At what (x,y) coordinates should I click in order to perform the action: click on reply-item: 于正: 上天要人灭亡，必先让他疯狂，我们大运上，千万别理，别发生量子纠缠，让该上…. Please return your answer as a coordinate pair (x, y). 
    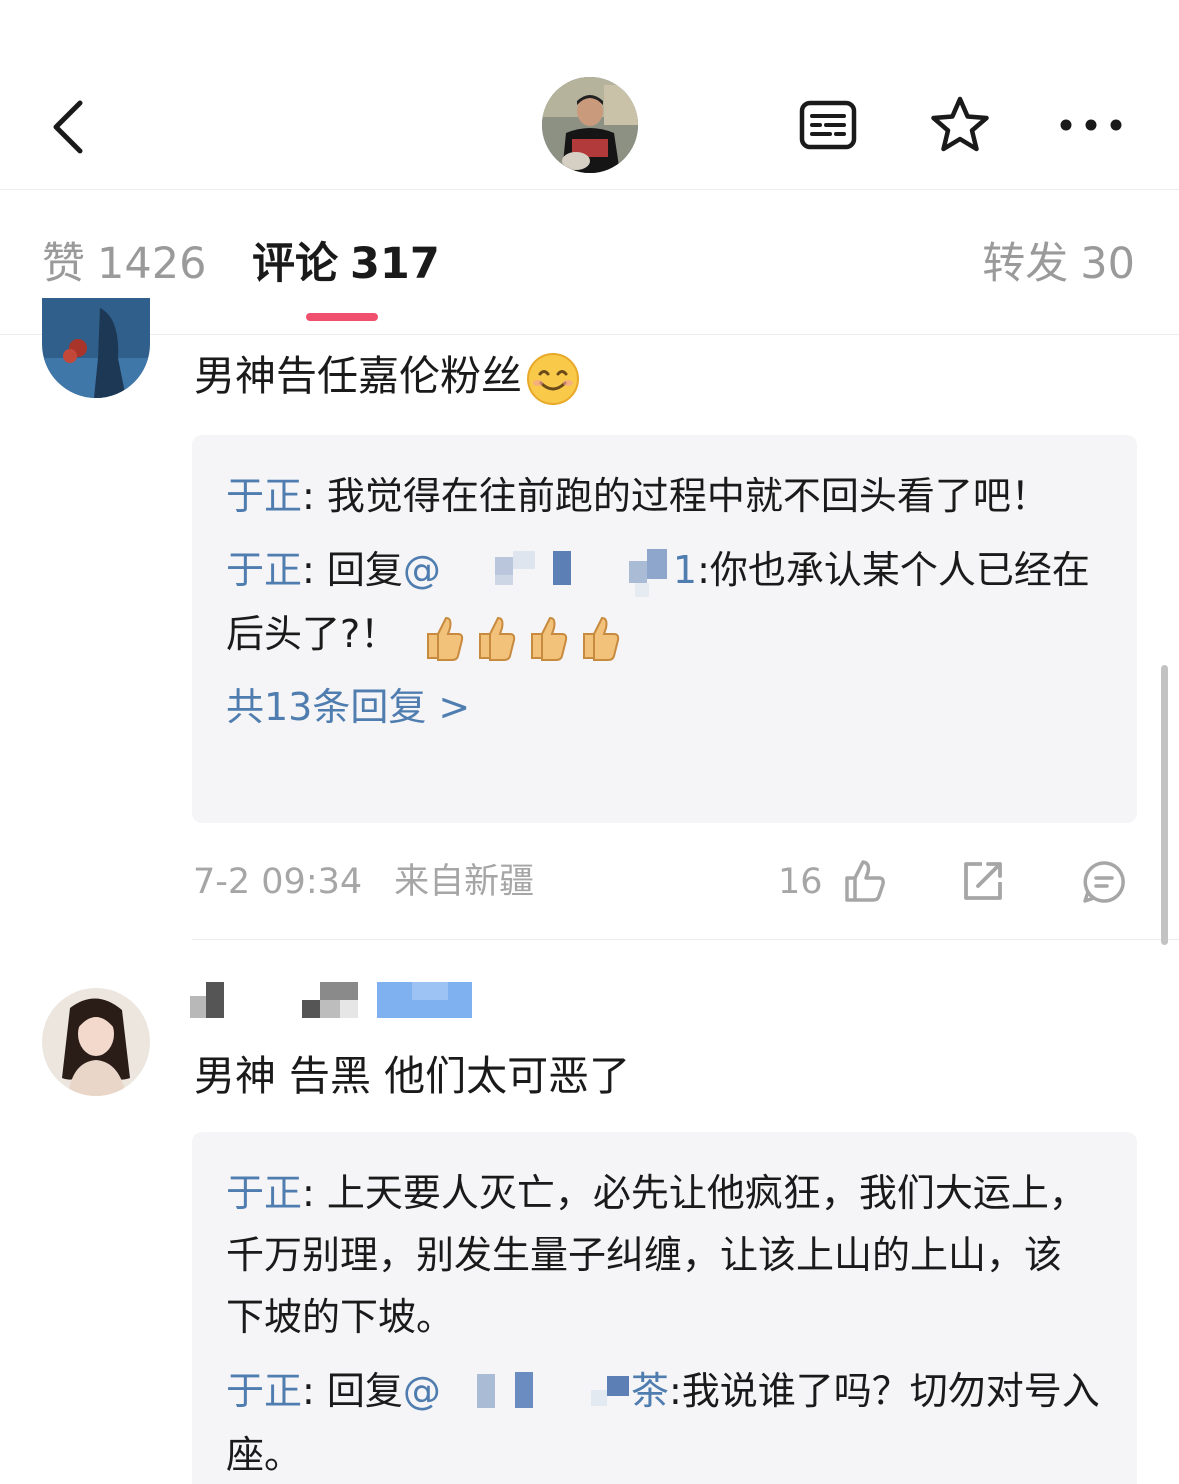
    Looking at the image, I should click on (661, 1255).